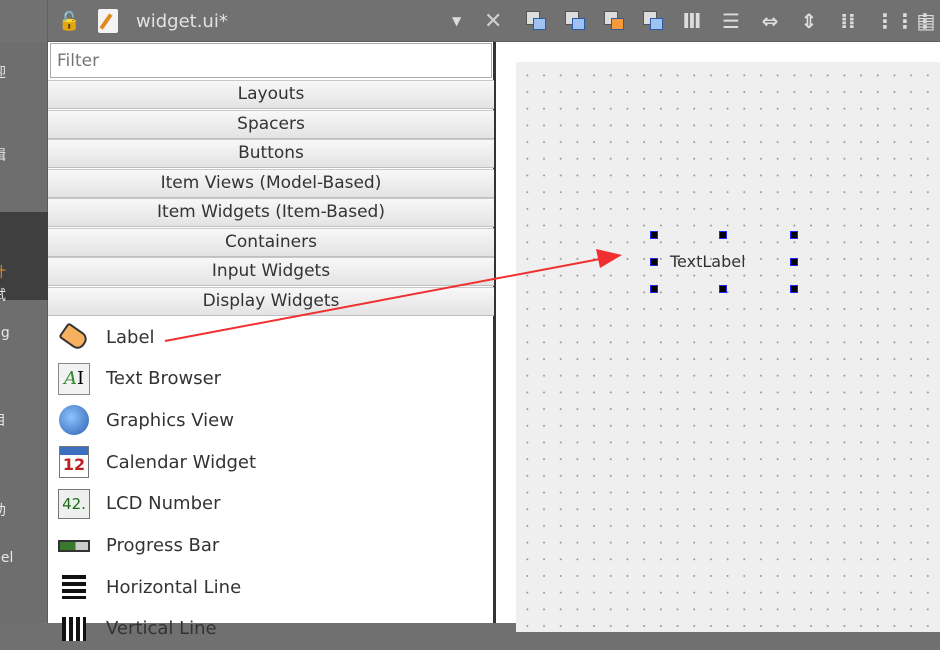  I want to click on layout-form-icon: ⁞⁞, so click(848, 21).